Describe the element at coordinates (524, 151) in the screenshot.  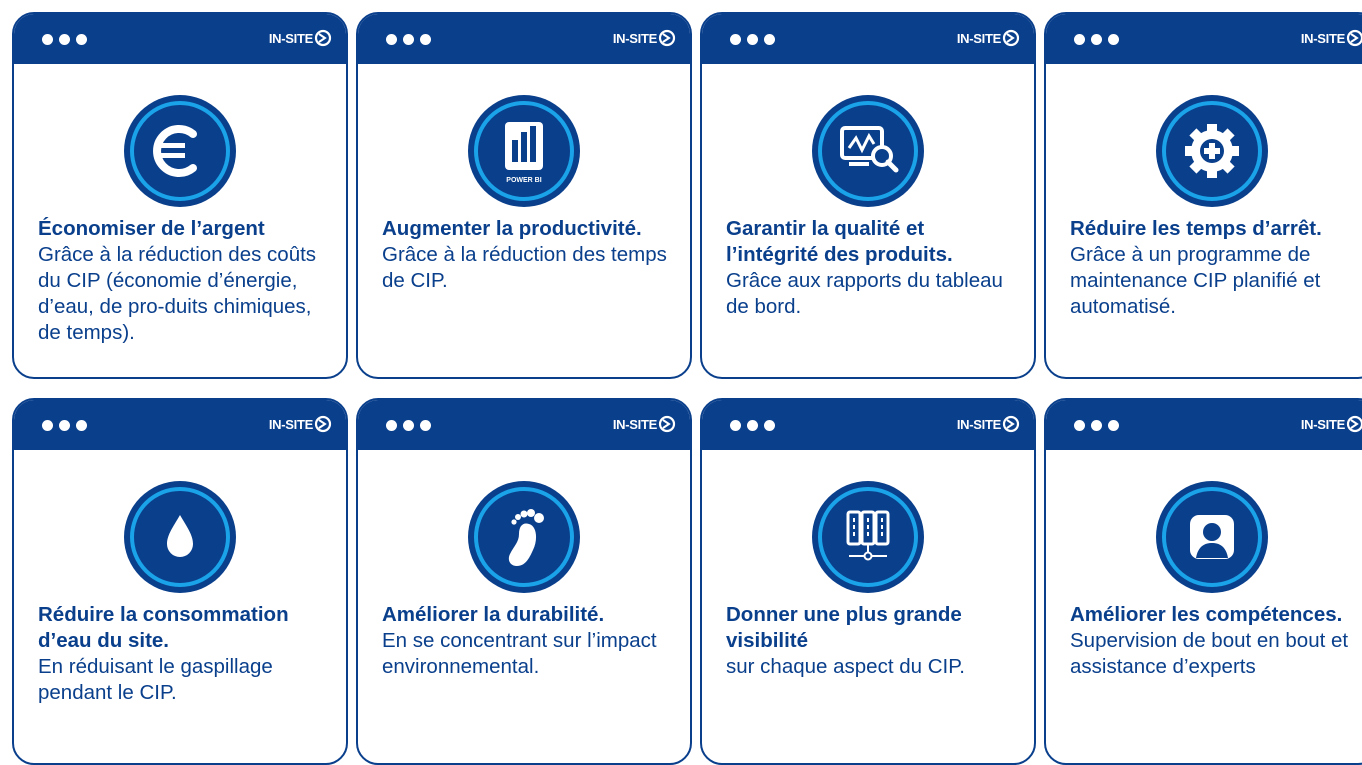
I see `power-bi-icon: POWER BI` at that location.